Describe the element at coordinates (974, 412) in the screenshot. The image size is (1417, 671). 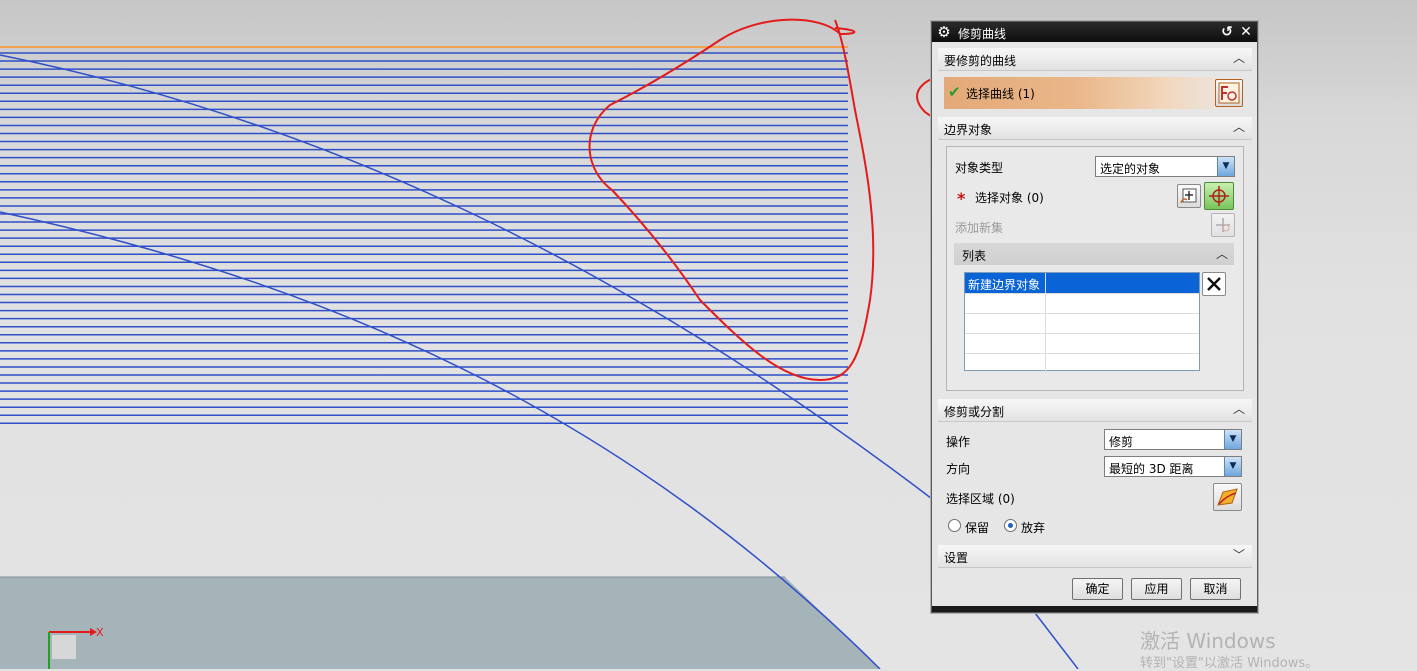
I see `section-trim-title: 修剪或分割` at that location.